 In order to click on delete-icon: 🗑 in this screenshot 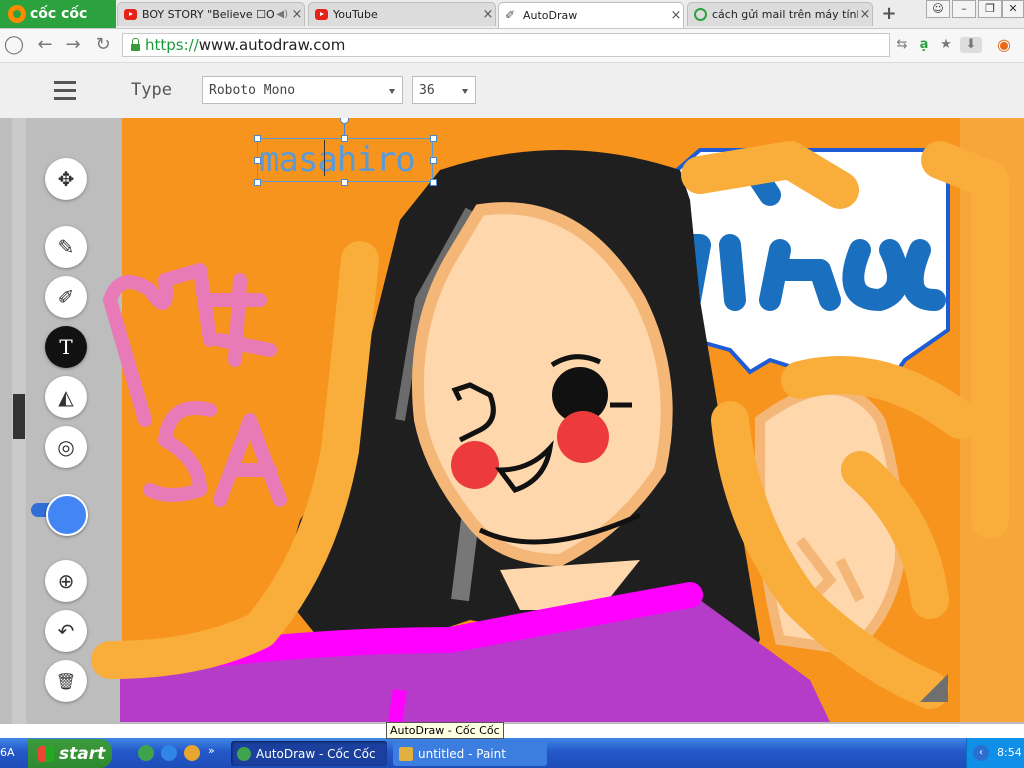, I will do `click(66, 681)`.